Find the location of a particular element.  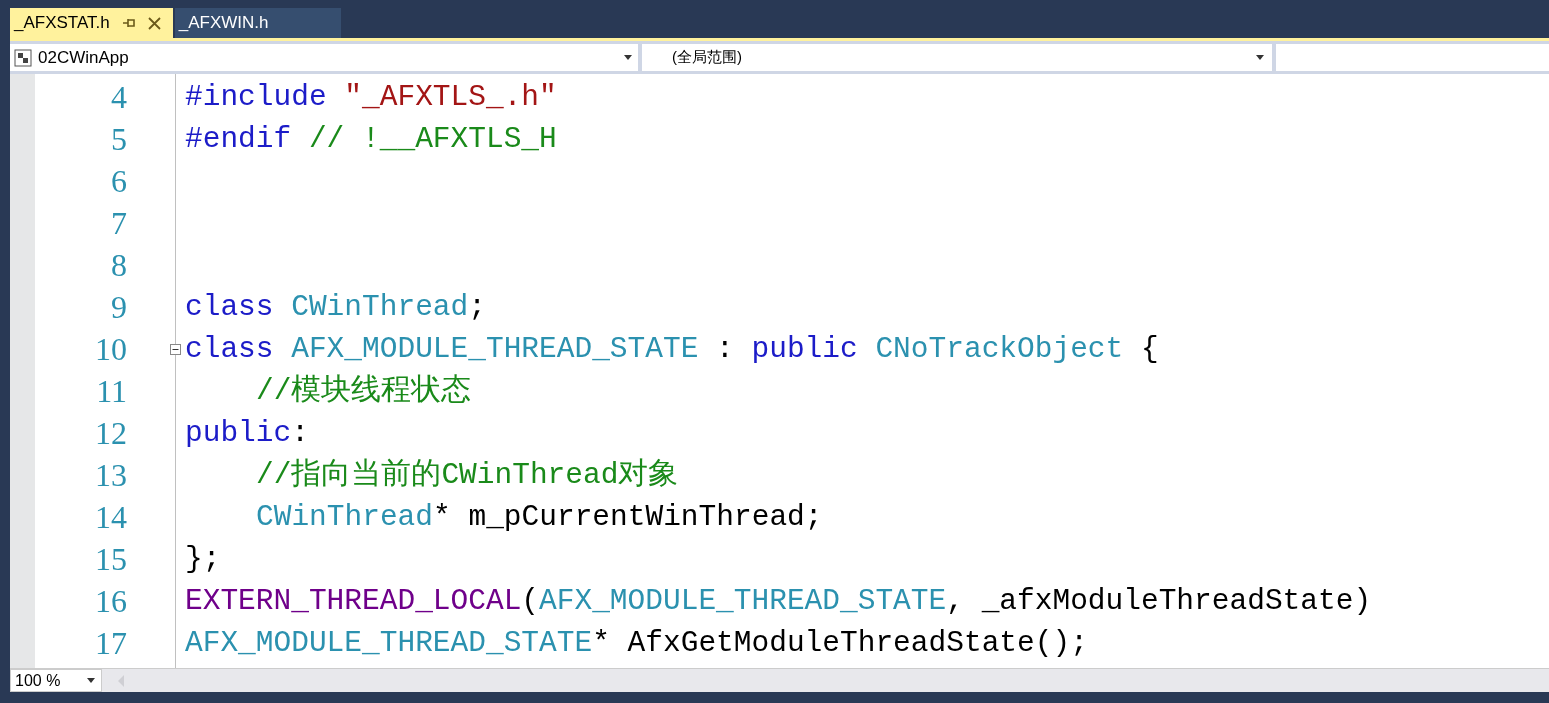

line-number: 9 is located at coordinates (119, 307).